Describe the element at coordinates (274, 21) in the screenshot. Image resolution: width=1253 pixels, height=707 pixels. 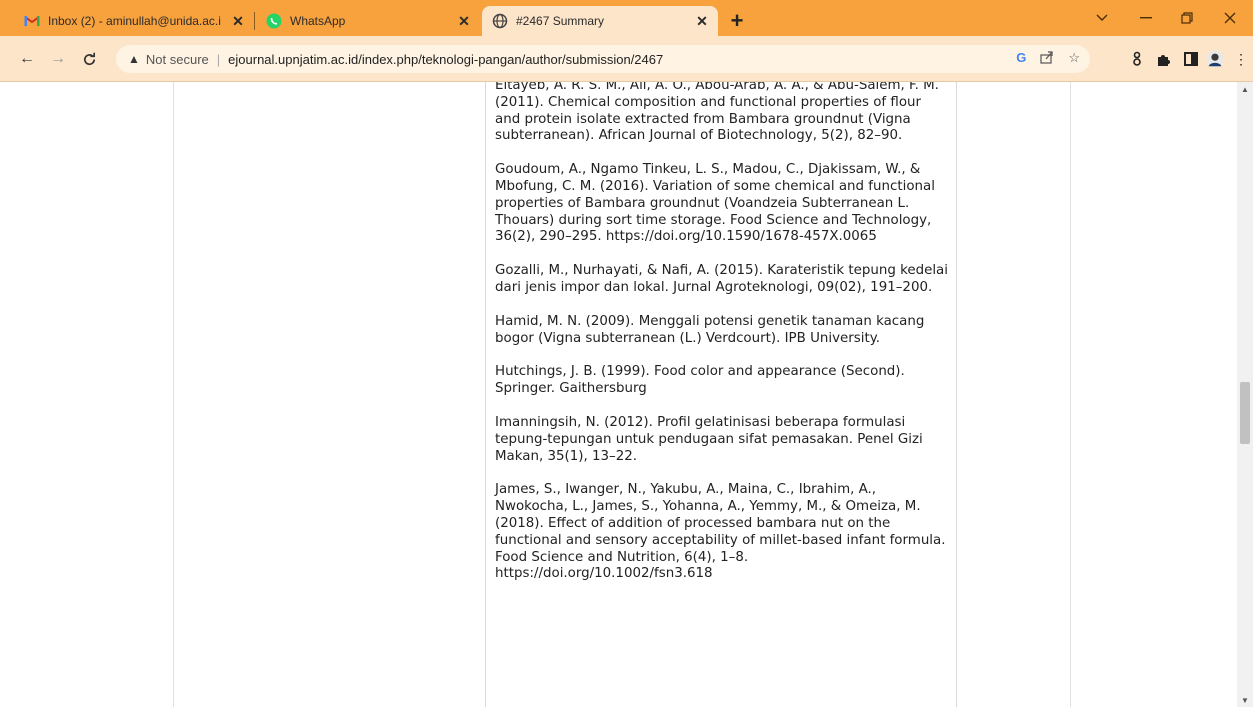
I see `whatsapp-icon` at that location.